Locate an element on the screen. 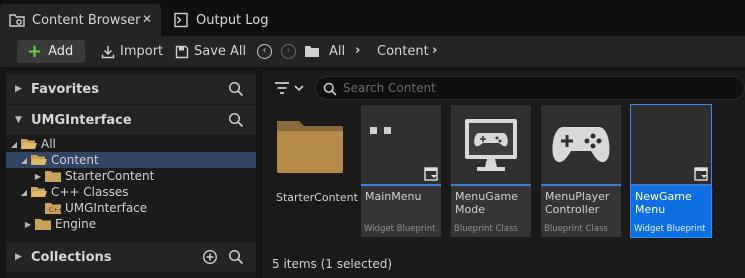 The height and width of the screenshot is (278, 745). svg-text: C++ is located at coordinates (55, 210).